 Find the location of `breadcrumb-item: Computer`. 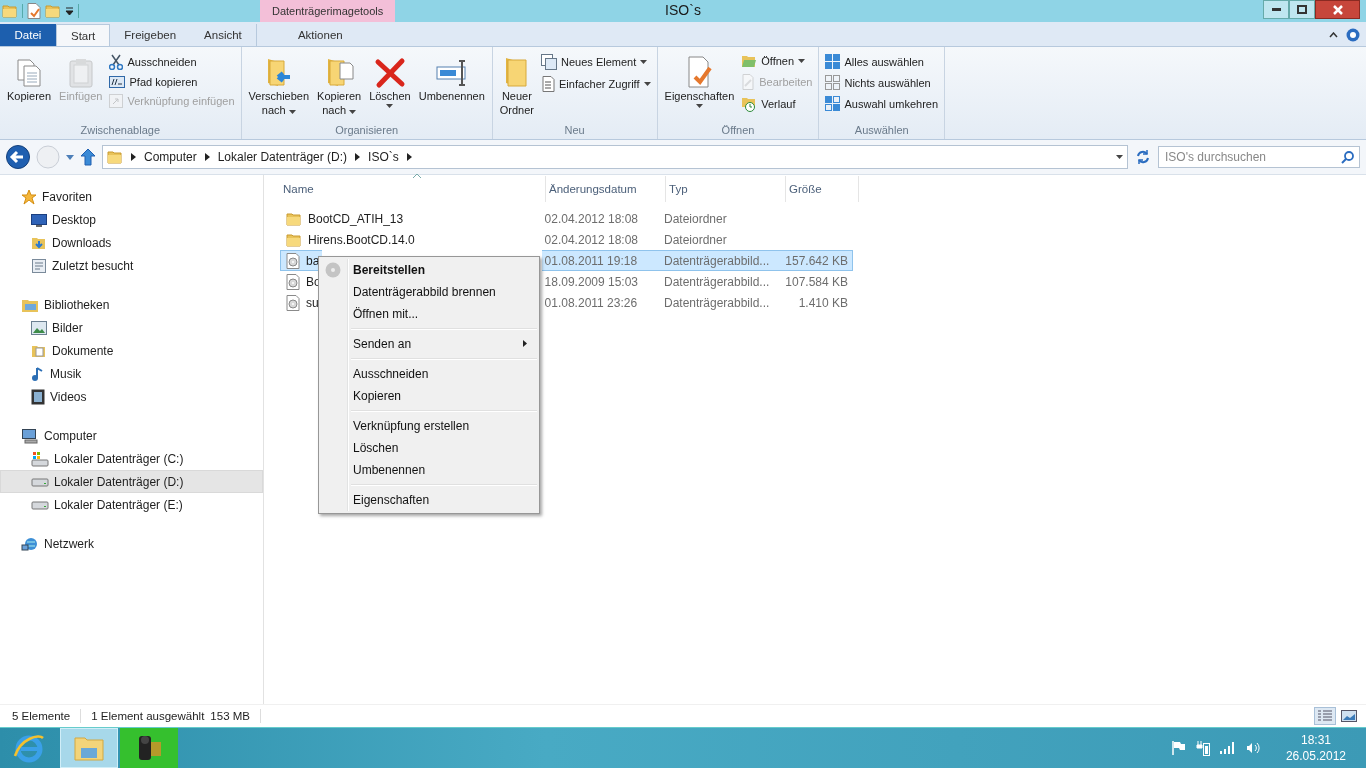

breadcrumb-item: Computer is located at coordinates (170, 157).